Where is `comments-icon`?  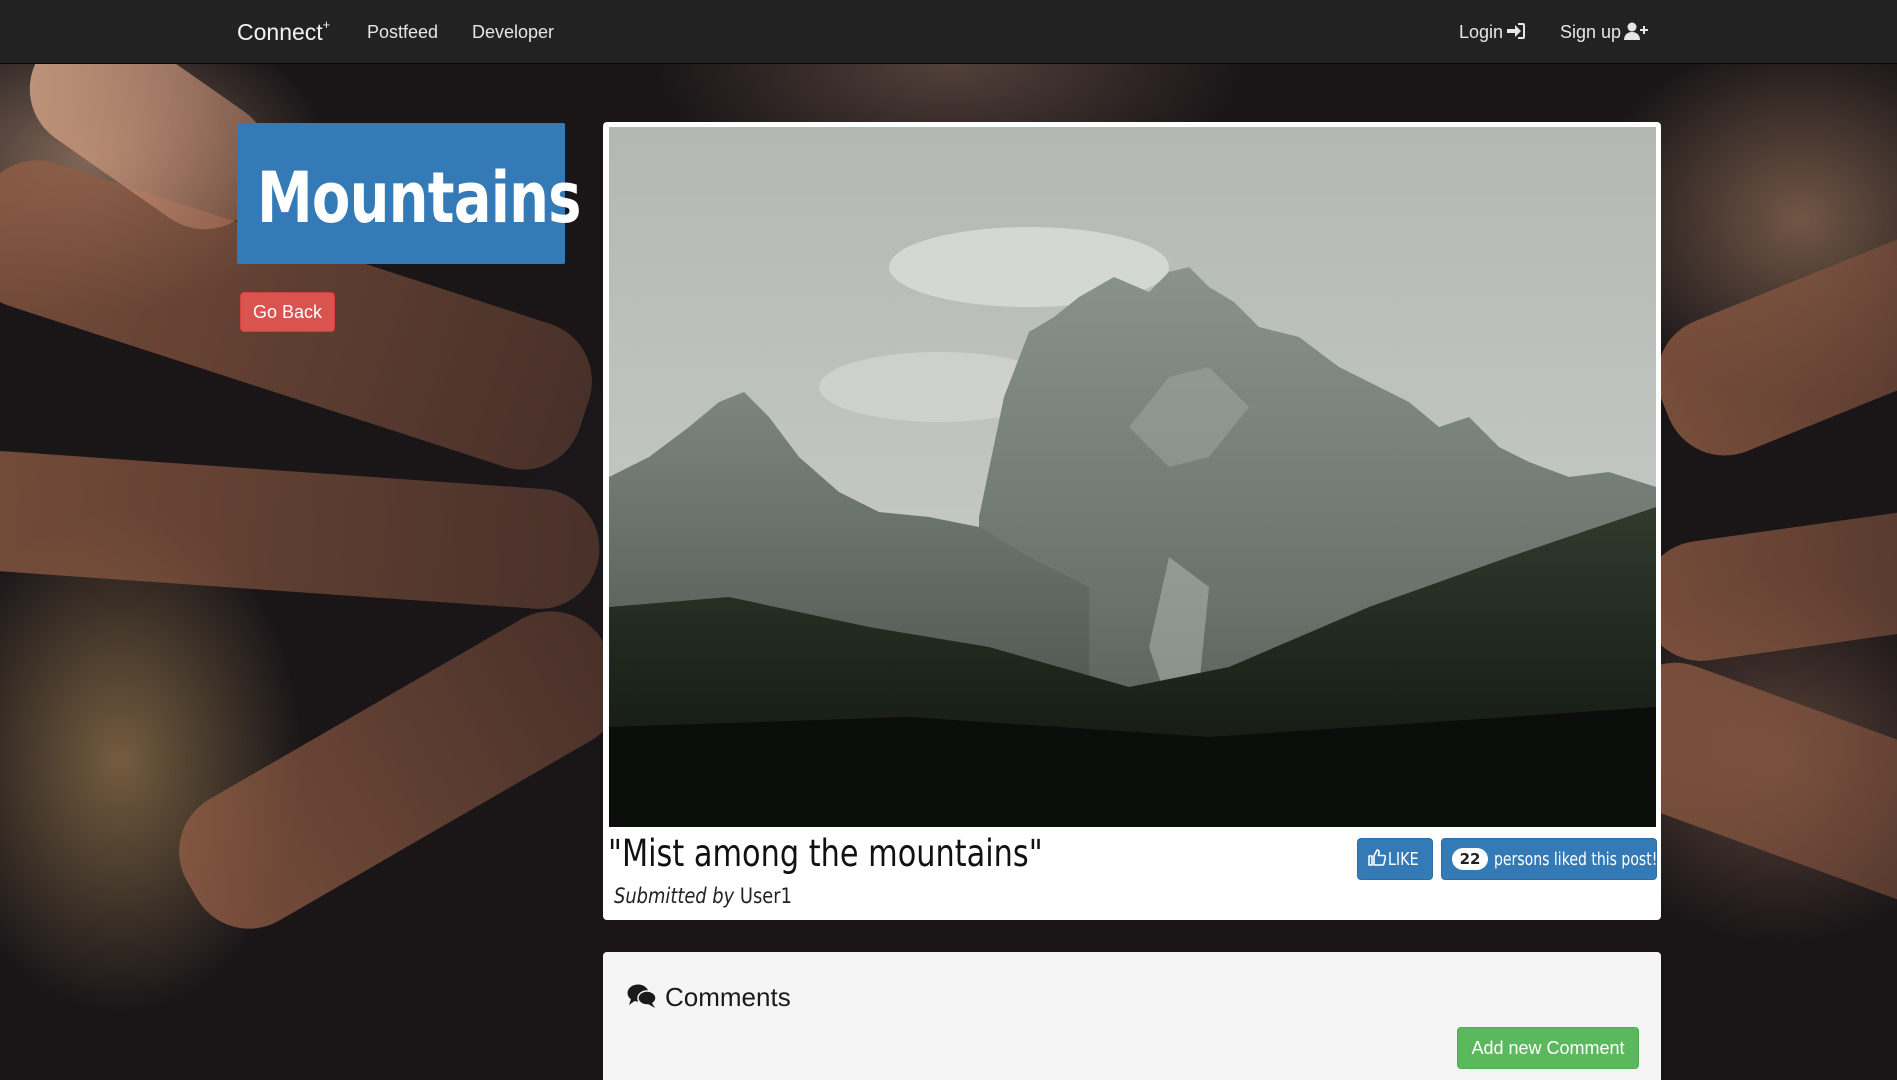
comments-icon is located at coordinates (642, 999).